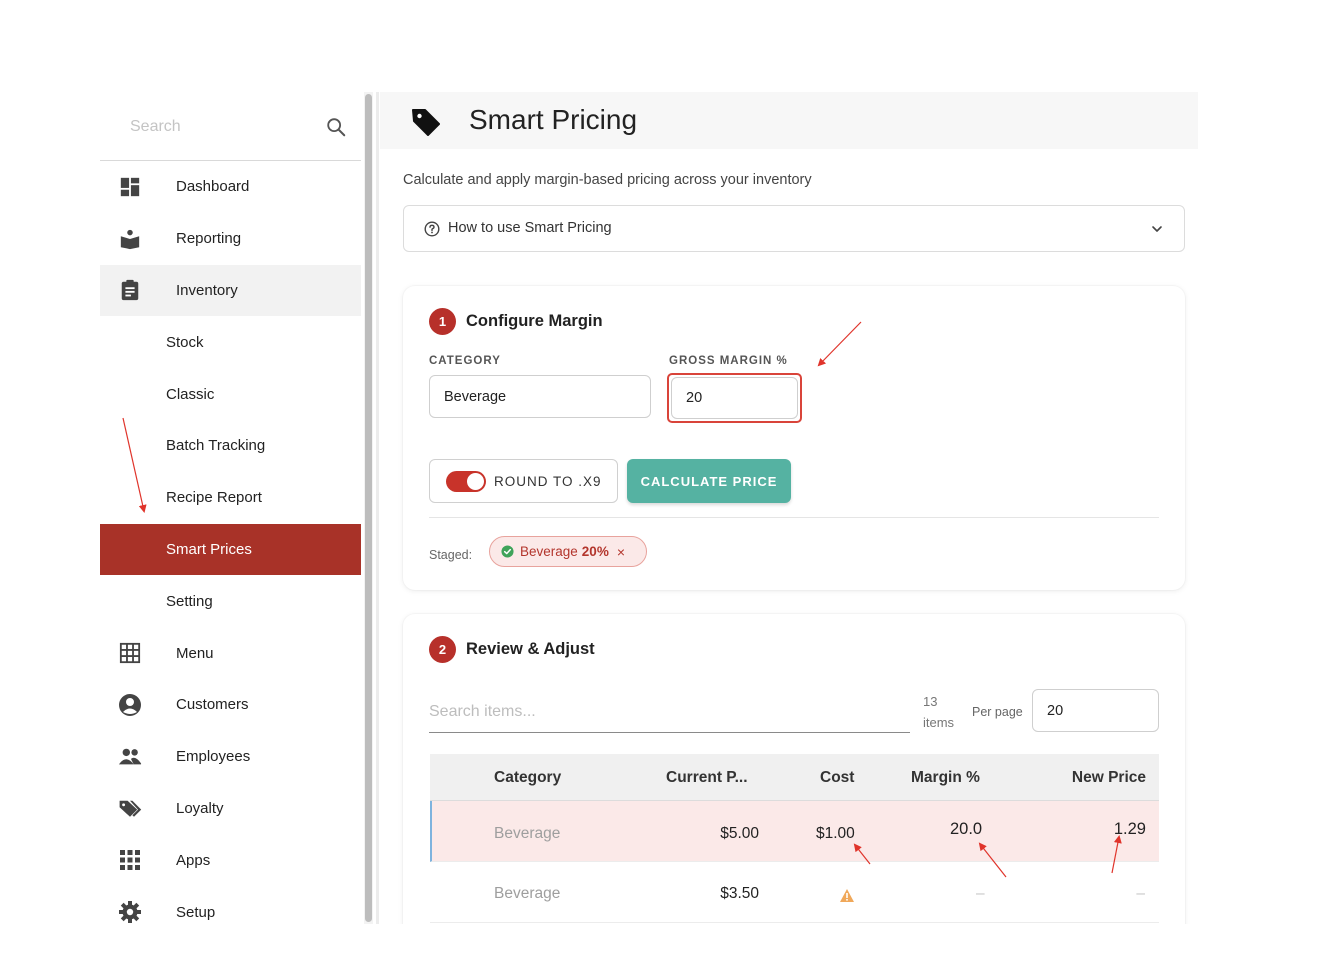  Describe the element at coordinates (709, 481) in the screenshot. I see `calculate-price-button: CALCULATE PRICE` at that location.